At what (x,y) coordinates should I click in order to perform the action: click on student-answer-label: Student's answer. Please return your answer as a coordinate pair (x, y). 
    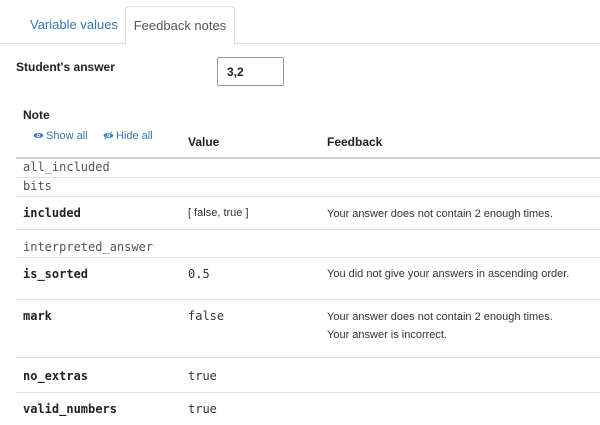
    Looking at the image, I should click on (65, 67).